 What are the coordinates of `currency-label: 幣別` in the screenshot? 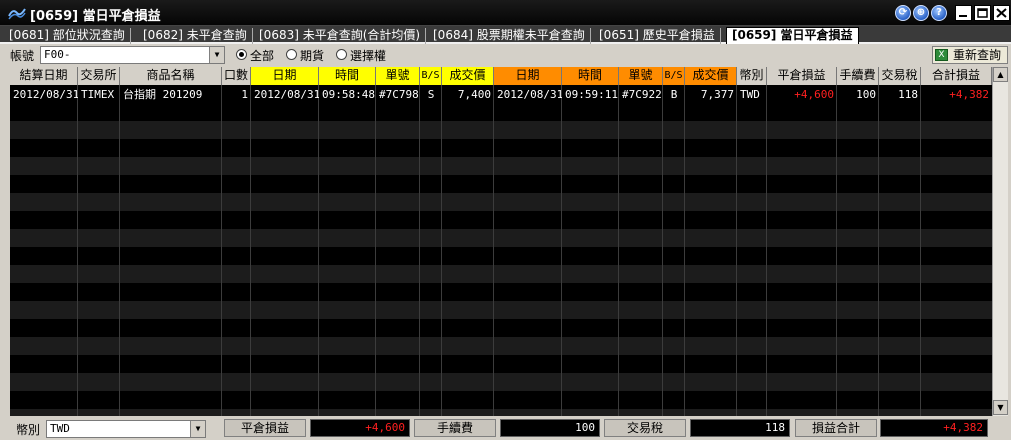 It's located at (28, 430).